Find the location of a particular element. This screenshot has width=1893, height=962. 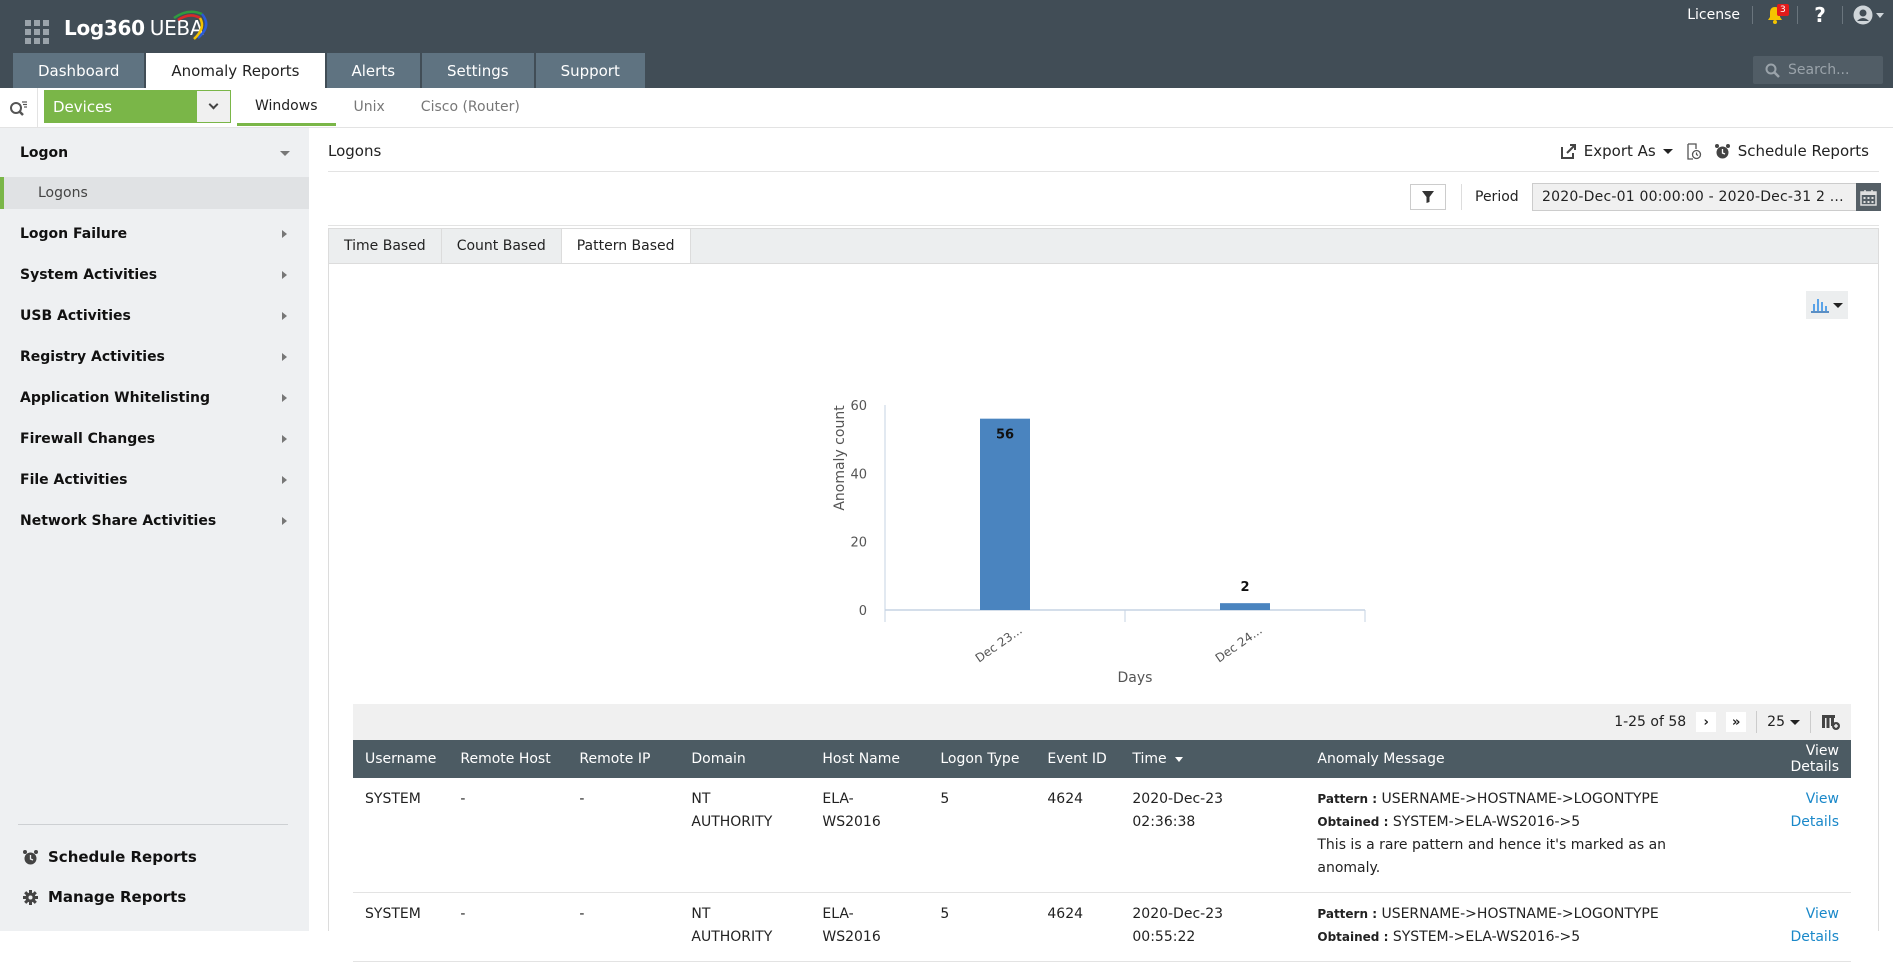

next-page-button: › is located at coordinates (1706, 722).